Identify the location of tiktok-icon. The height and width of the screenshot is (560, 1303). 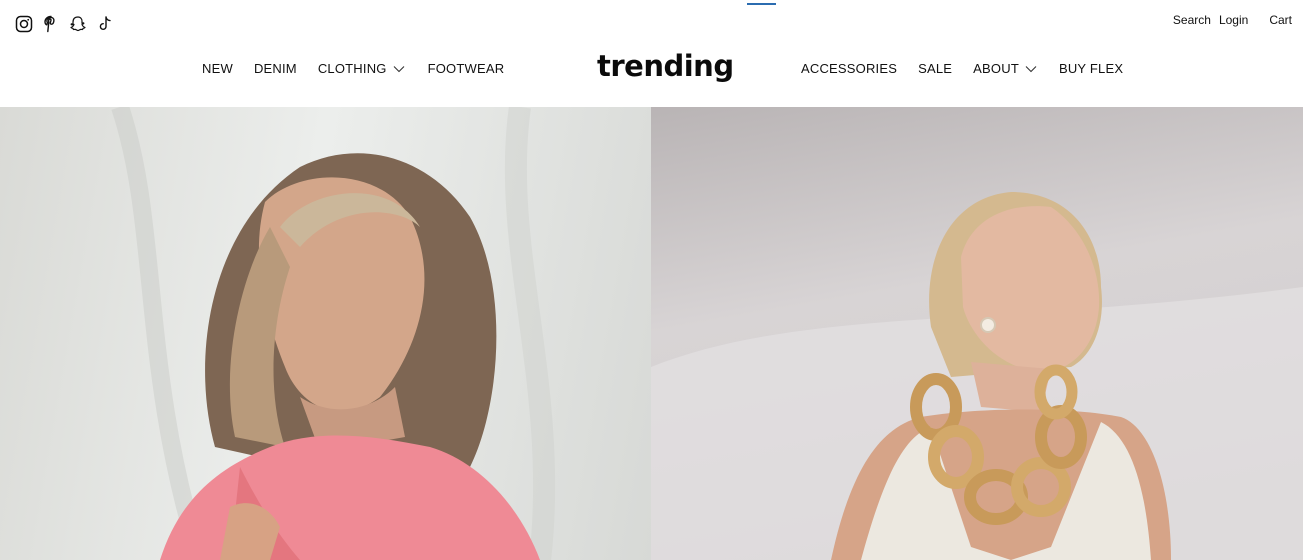
(105, 24).